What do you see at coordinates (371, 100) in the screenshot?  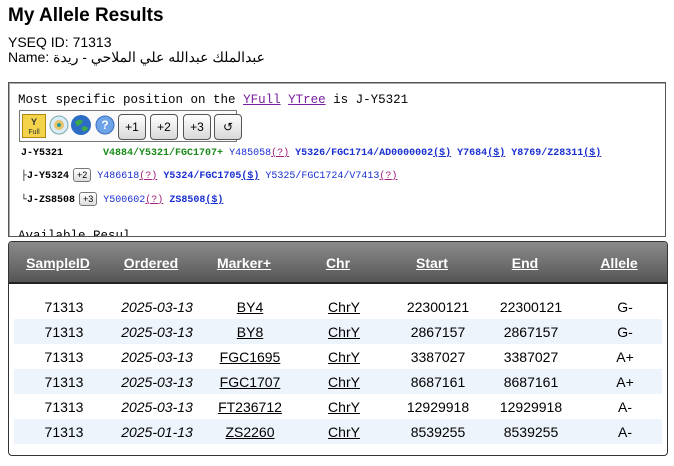 I see `haplogroup-text: is J-Y5321` at bounding box center [371, 100].